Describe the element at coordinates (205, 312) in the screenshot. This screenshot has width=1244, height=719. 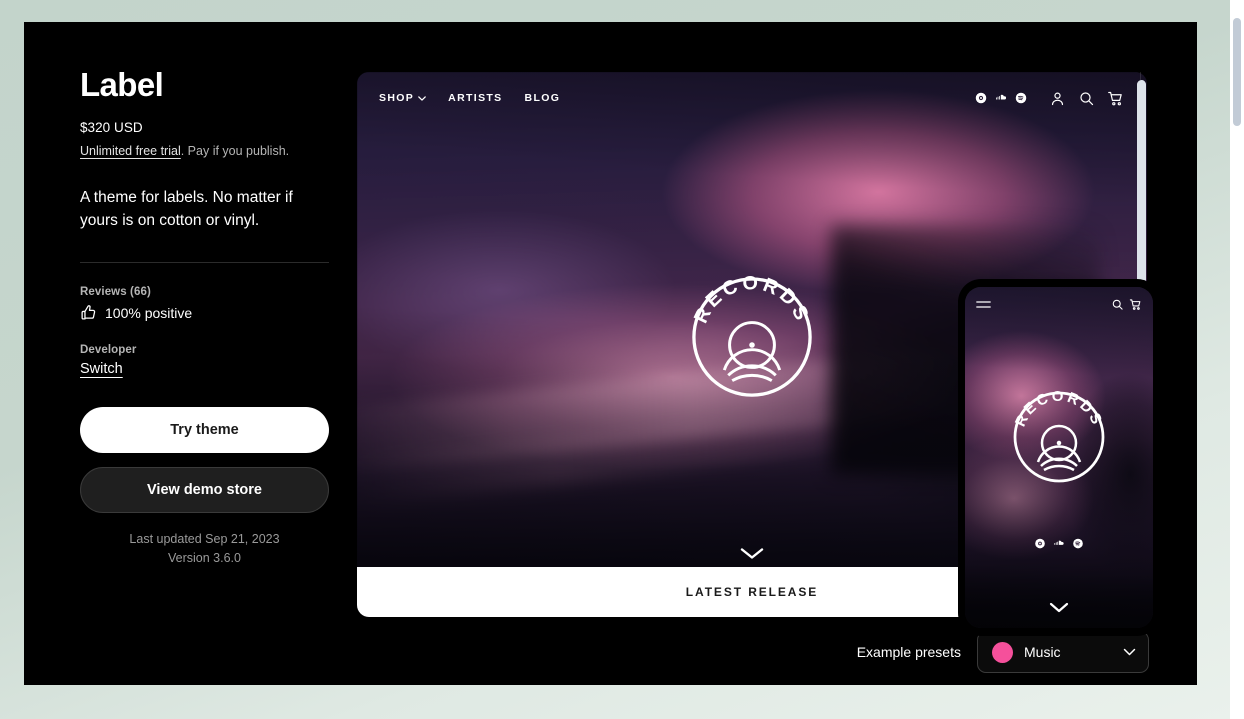
I see `reviews-row: 100% positive` at that location.